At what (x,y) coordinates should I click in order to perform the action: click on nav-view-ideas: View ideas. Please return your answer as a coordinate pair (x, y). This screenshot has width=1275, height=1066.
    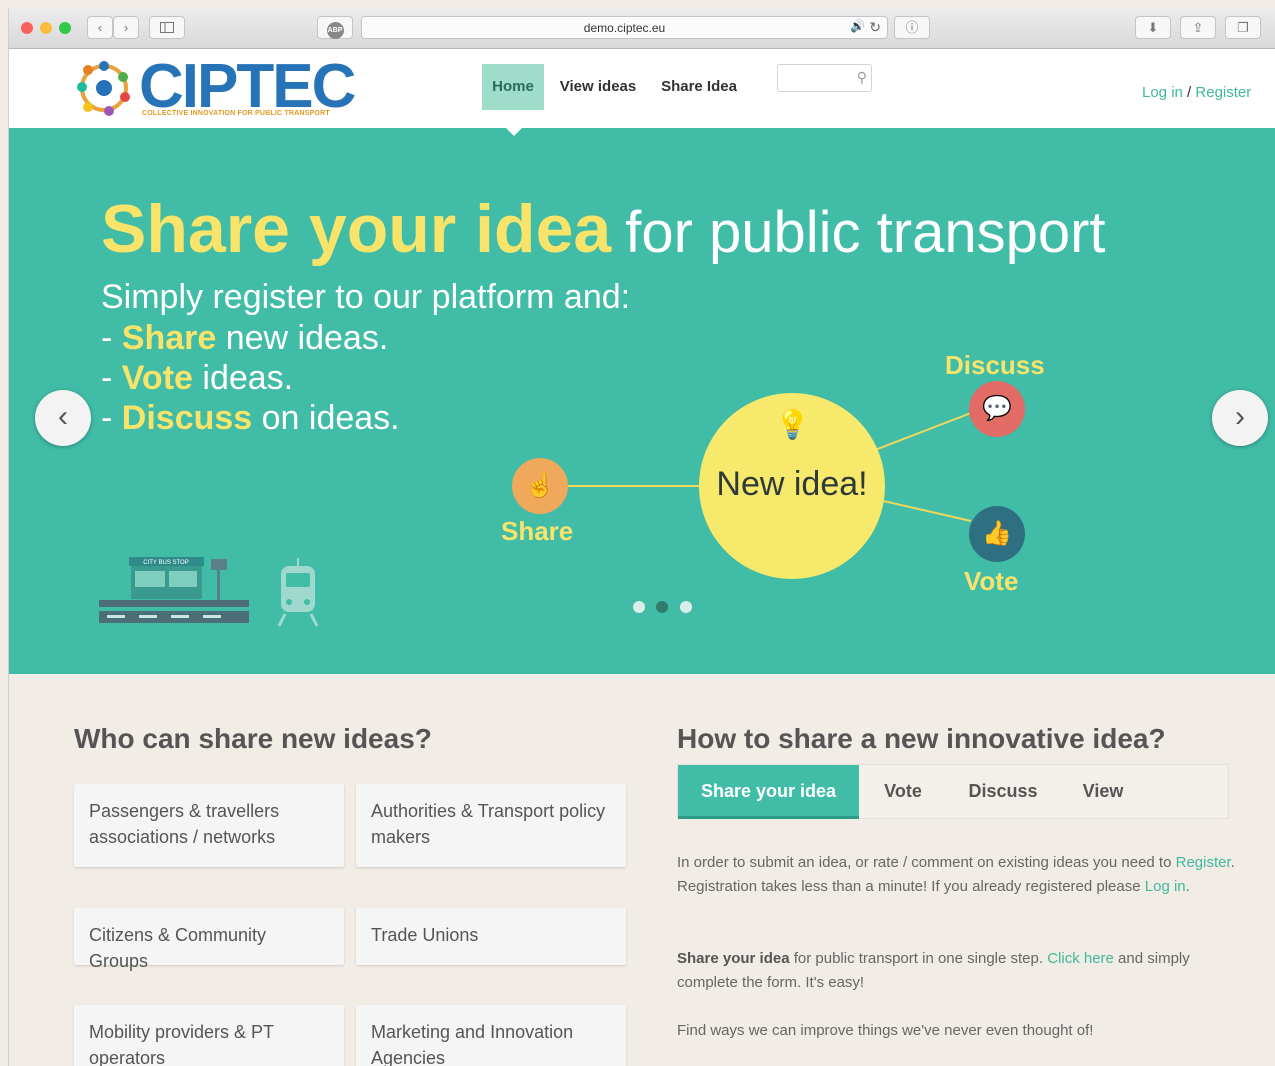
    Looking at the image, I should click on (598, 87).